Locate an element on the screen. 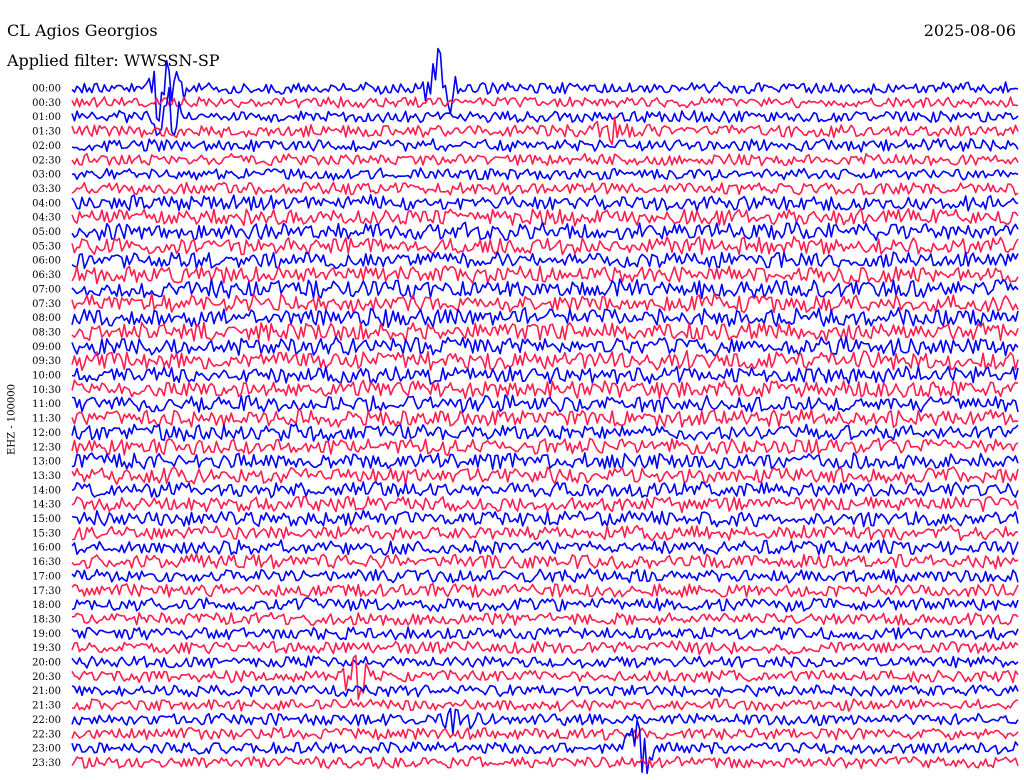  tick-label-2000: 20:00 is located at coordinates (46, 663).